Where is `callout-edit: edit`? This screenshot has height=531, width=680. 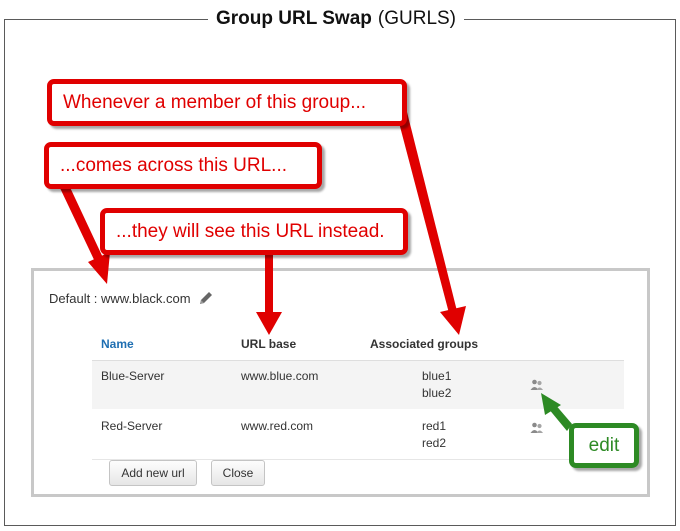
callout-edit: edit is located at coordinates (604, 445).